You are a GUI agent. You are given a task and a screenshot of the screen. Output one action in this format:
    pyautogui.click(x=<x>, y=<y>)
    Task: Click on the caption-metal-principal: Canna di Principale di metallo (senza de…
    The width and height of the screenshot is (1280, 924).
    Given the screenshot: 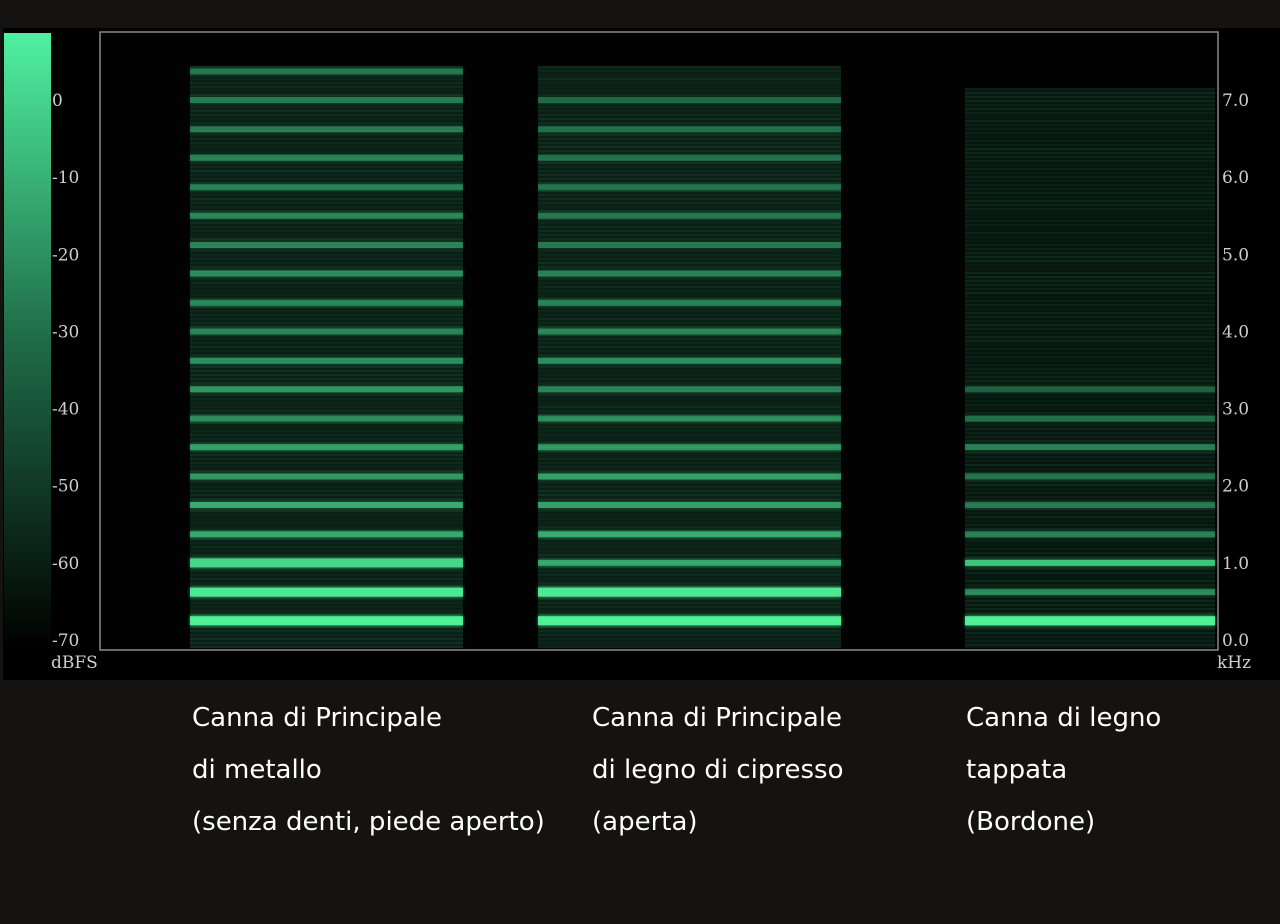 What is the action you would take?
    pyautogui.click(x=368, y=770)
    